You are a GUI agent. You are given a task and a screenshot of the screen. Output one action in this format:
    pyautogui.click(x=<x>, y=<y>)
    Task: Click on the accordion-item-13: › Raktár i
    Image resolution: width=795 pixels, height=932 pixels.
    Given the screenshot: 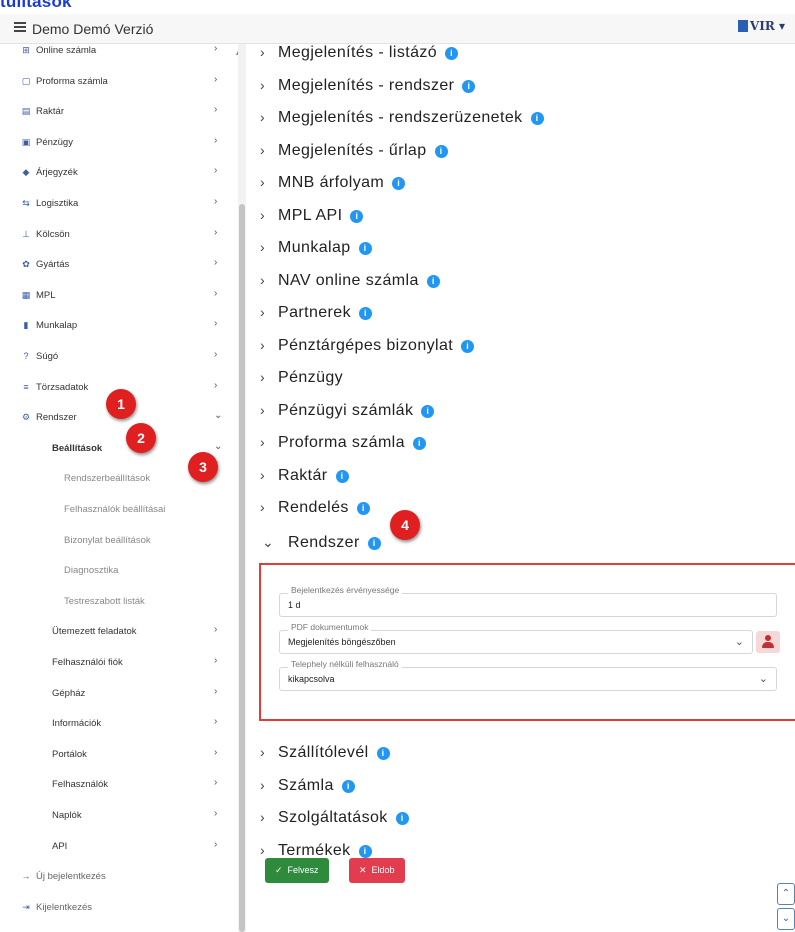 What is the action you would take?
    pyautogui.click(x=304, y=481)
    